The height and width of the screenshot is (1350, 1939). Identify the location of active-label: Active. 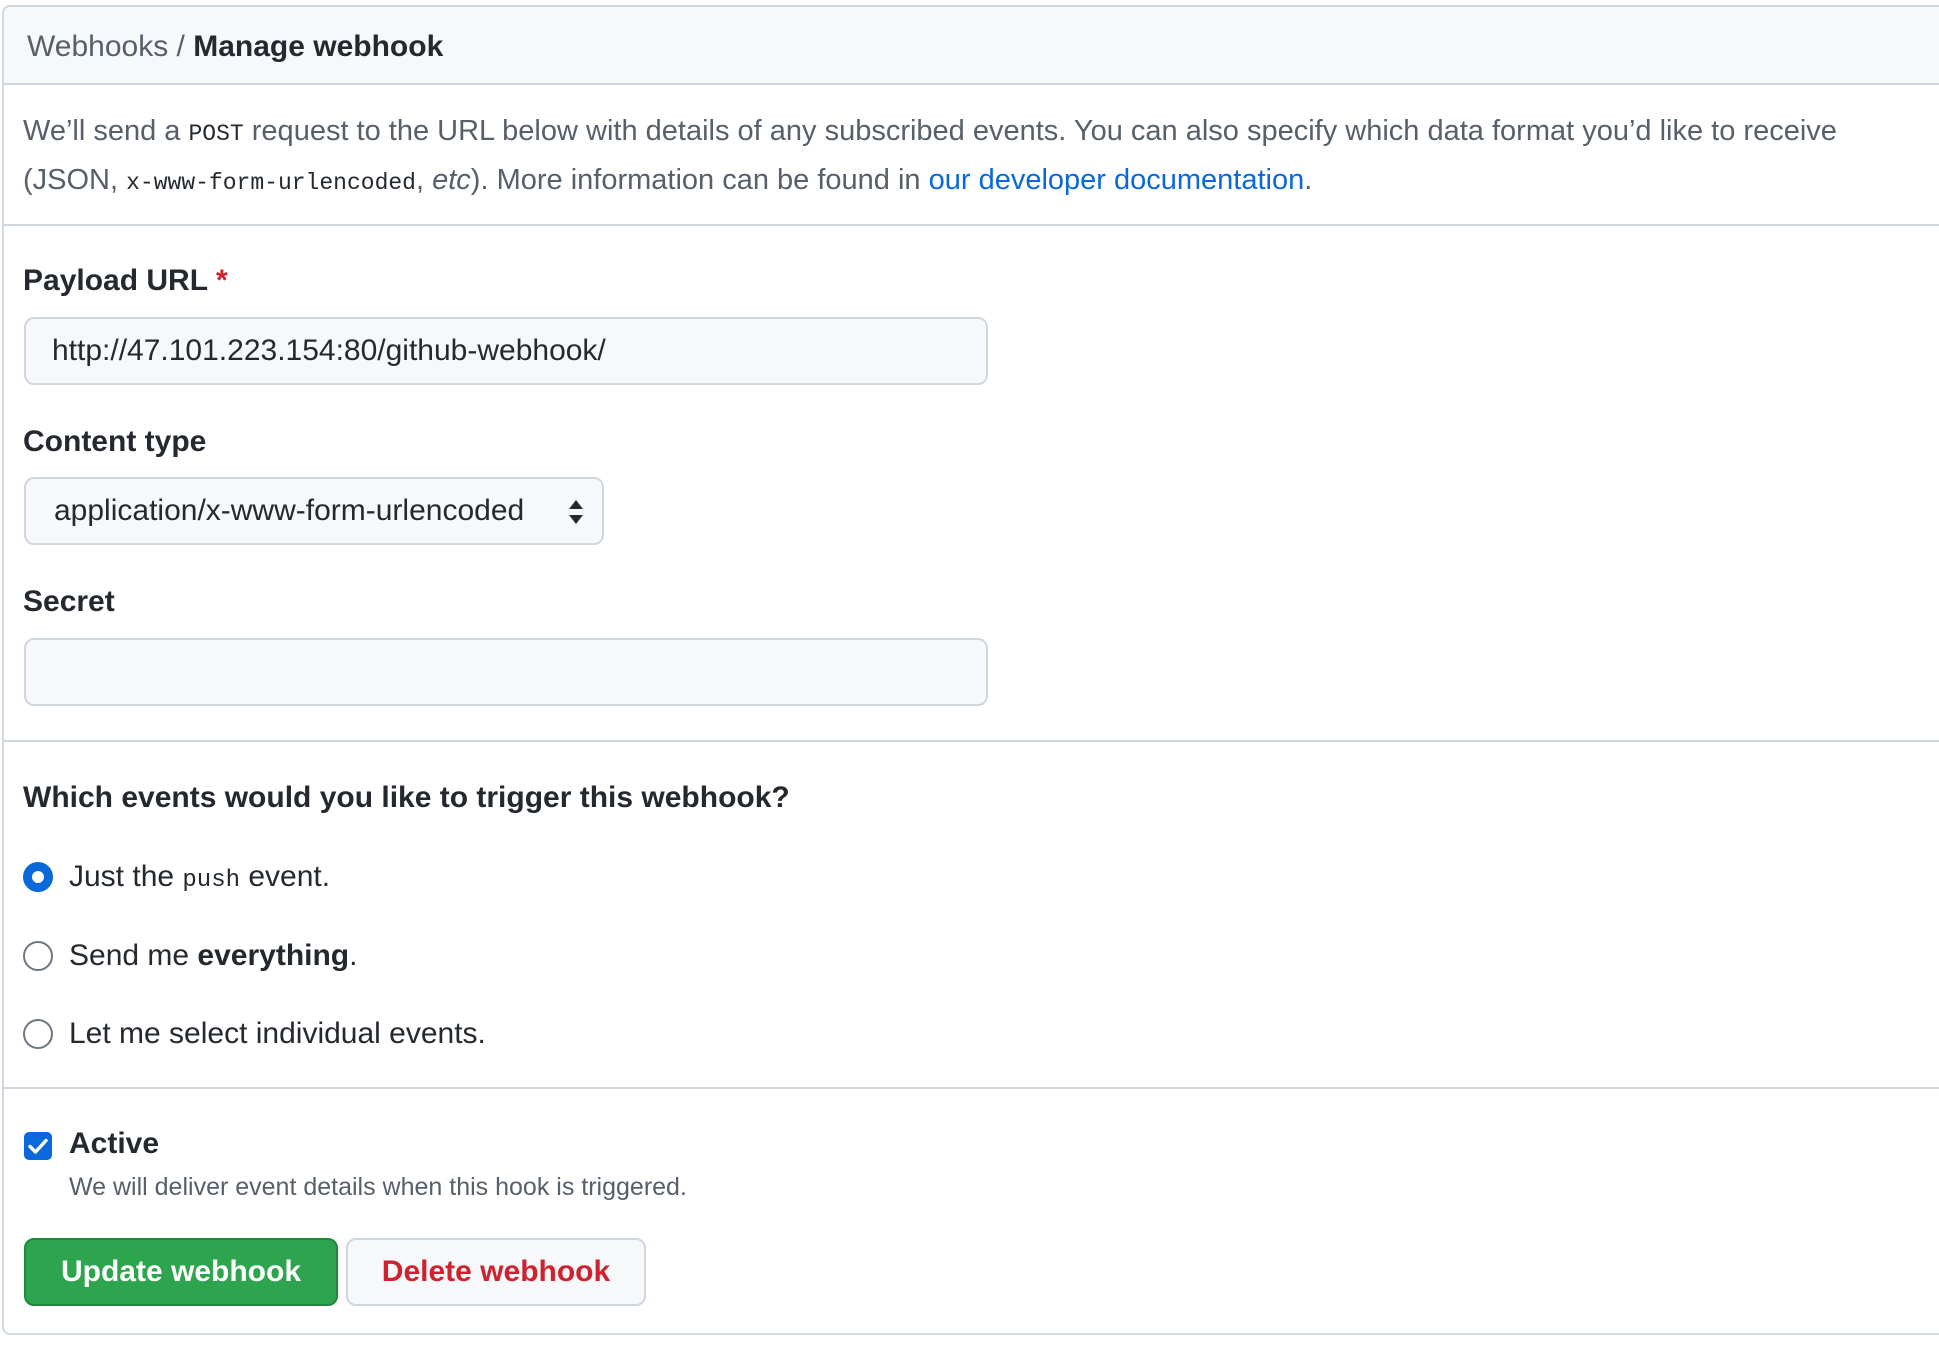
(114, 1143).